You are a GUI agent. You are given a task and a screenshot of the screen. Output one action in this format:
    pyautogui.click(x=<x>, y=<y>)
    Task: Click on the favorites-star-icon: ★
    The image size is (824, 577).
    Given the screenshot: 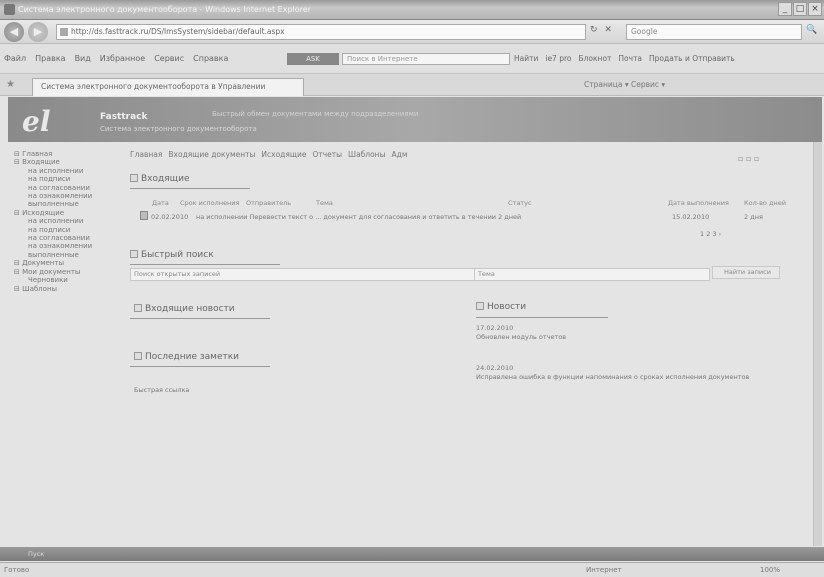 What is the action you would take?
    pyautogui.click(x=10, y=84)
    